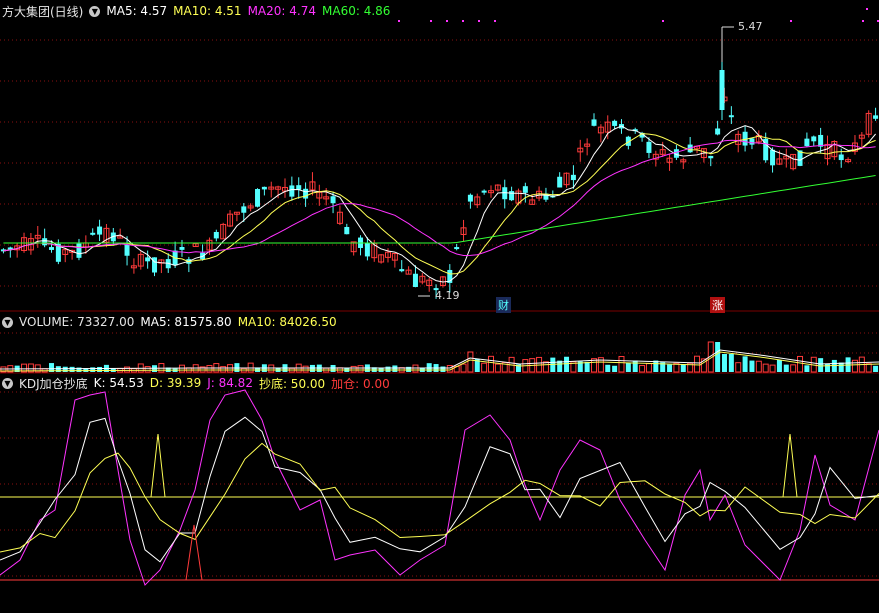 The width and height of the screenshot is (879, 613). What do you see at coordinates (186, 322) in the screenshot?
I see `volume-ma5: MA5: 81575.80` at bounding box center [186, 322].